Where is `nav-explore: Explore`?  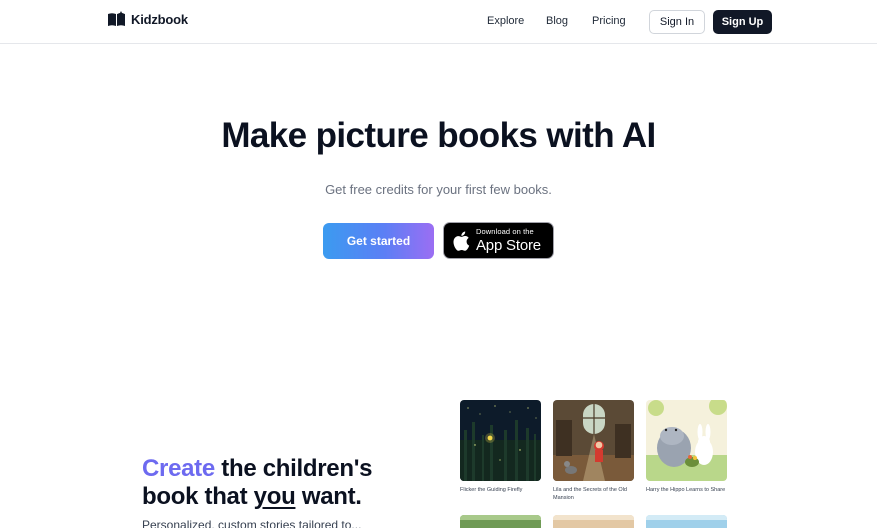
nav-explore: Explore is located at coordinates (505, 21).